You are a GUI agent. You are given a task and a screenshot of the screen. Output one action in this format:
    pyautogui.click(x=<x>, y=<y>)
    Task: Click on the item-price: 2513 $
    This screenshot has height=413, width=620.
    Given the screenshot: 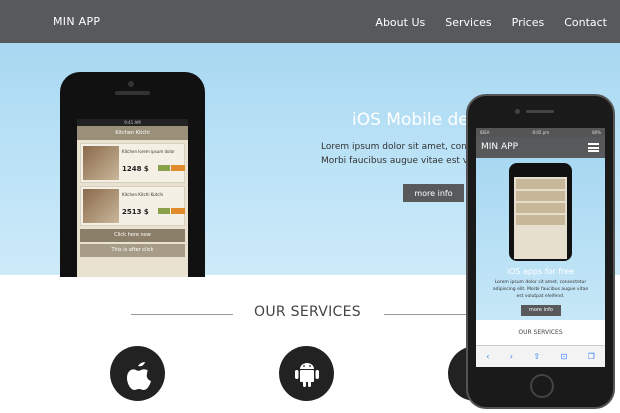 What is the action you would take?
    pyautogui.click(x=135, y=212)
    